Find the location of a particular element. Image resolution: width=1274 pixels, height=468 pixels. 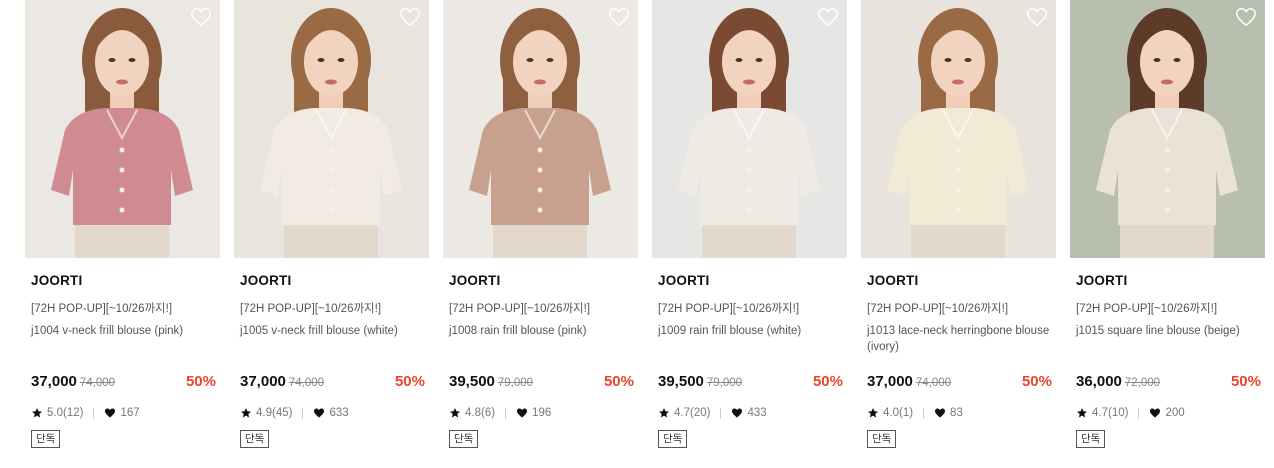

review-meta: 4.9(45) 633 is located at coordinates (294, 413).